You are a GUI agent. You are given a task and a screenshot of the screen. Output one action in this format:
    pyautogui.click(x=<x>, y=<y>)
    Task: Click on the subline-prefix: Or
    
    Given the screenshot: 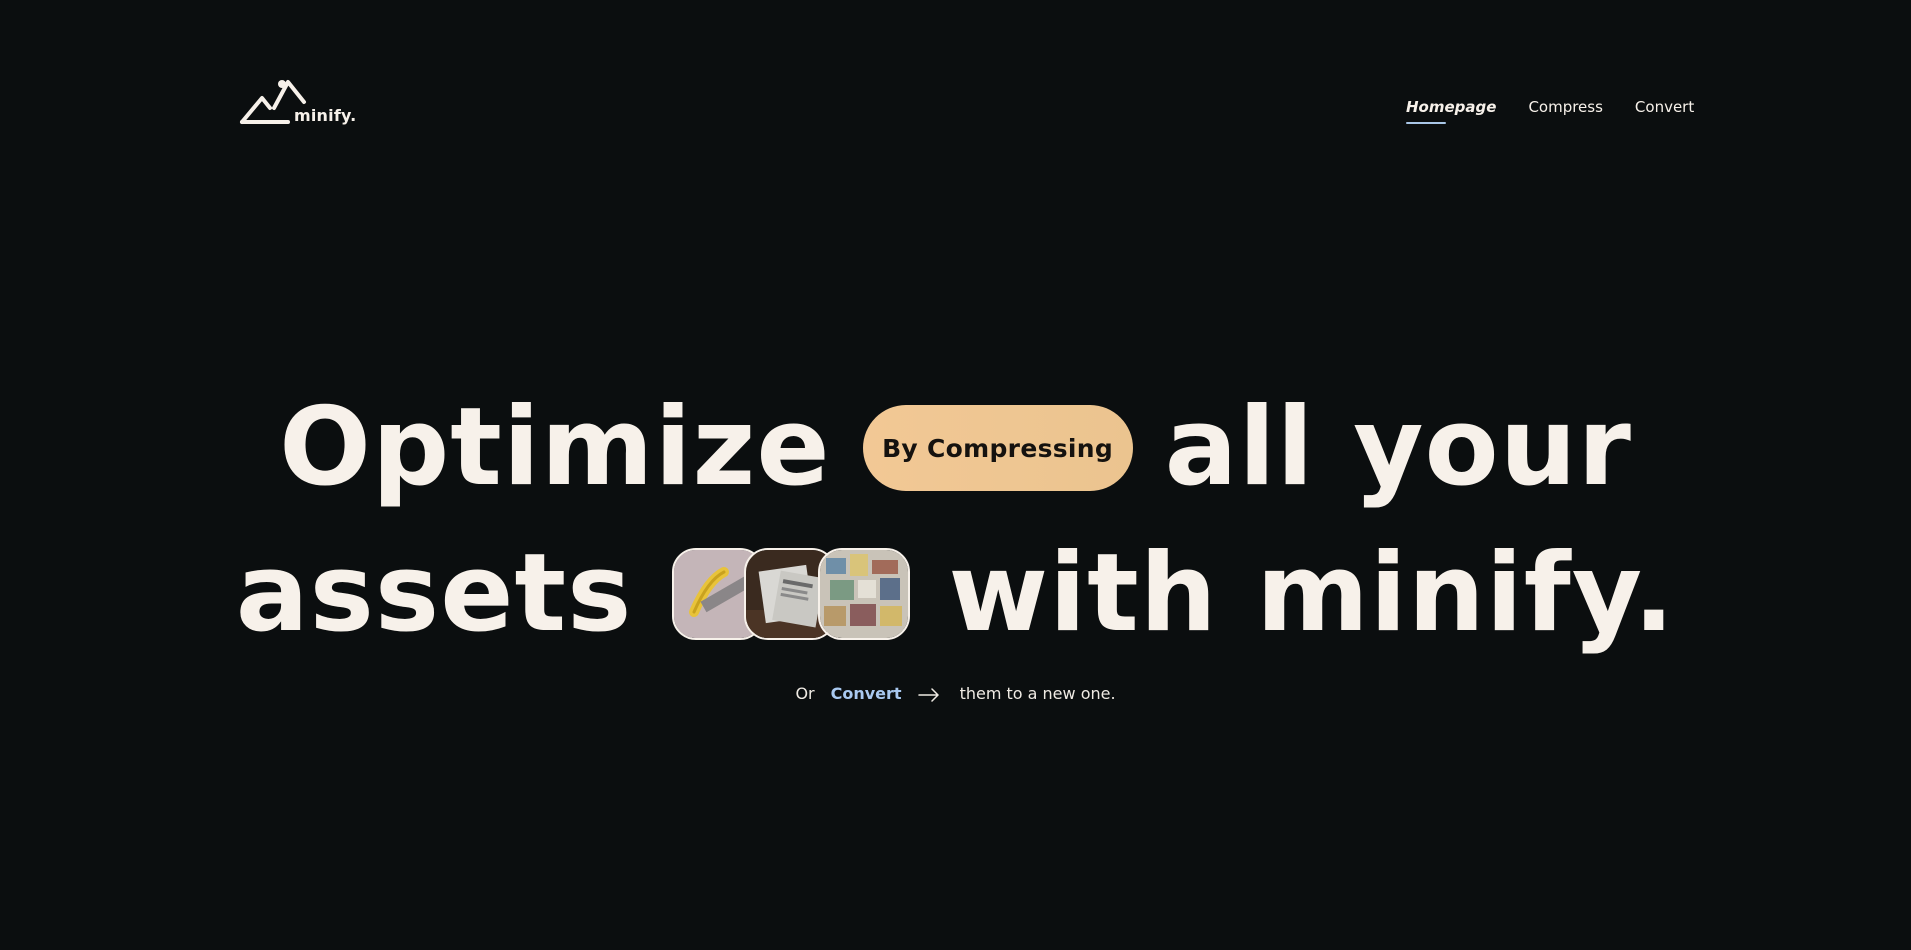 What is the action you would take?
    pyautogui.click(x=805, y=693)
    